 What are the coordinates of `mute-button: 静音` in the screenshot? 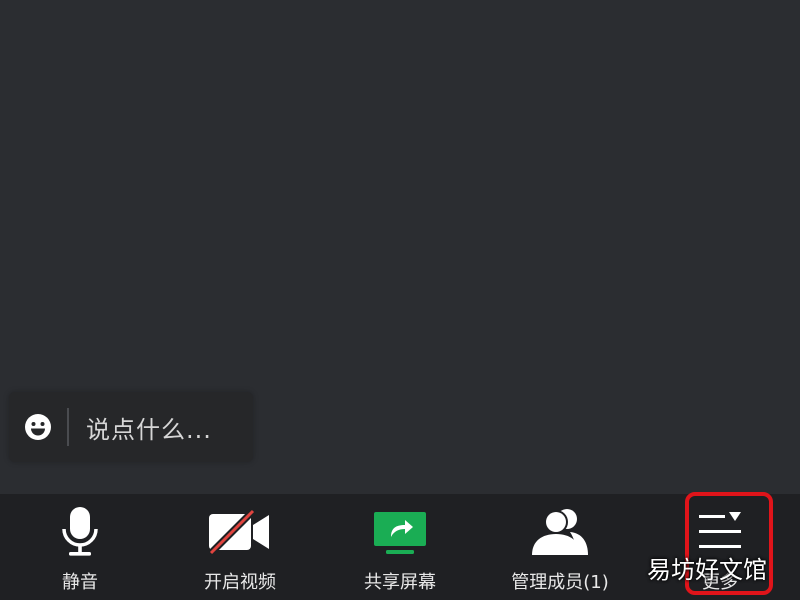 It's located at (80, 547).